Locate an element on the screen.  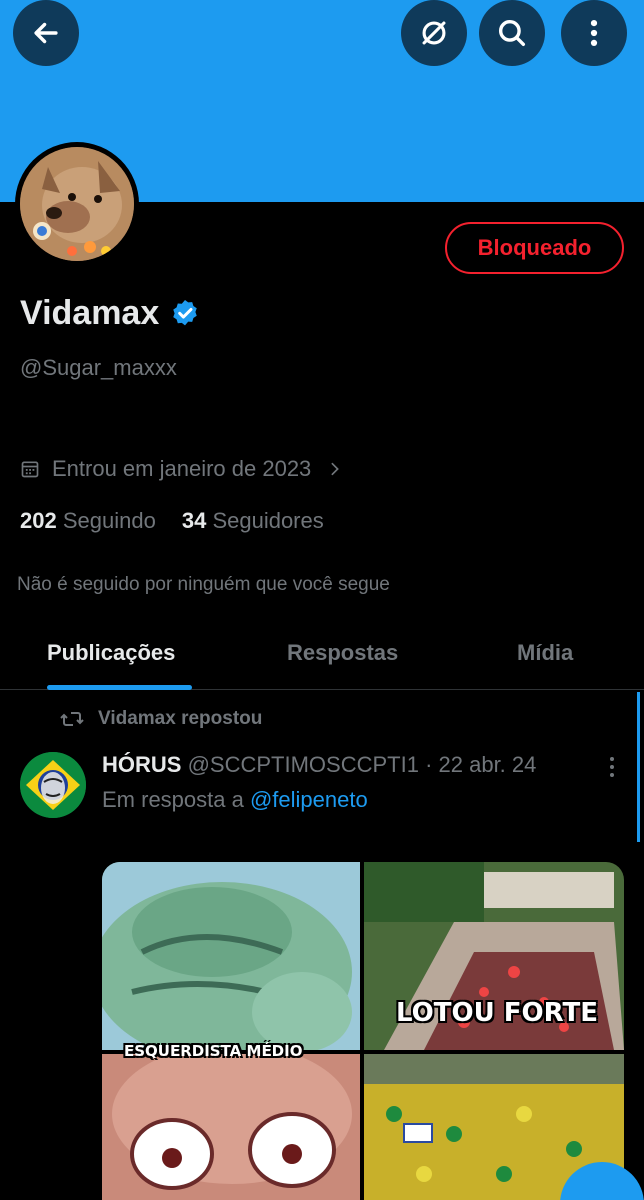
media-image-bottom-left is located at coordinates (231, 1127).